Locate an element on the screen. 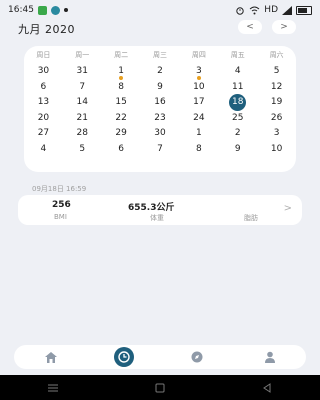  calendar-day: 14 is located at coordinates (82, 102).